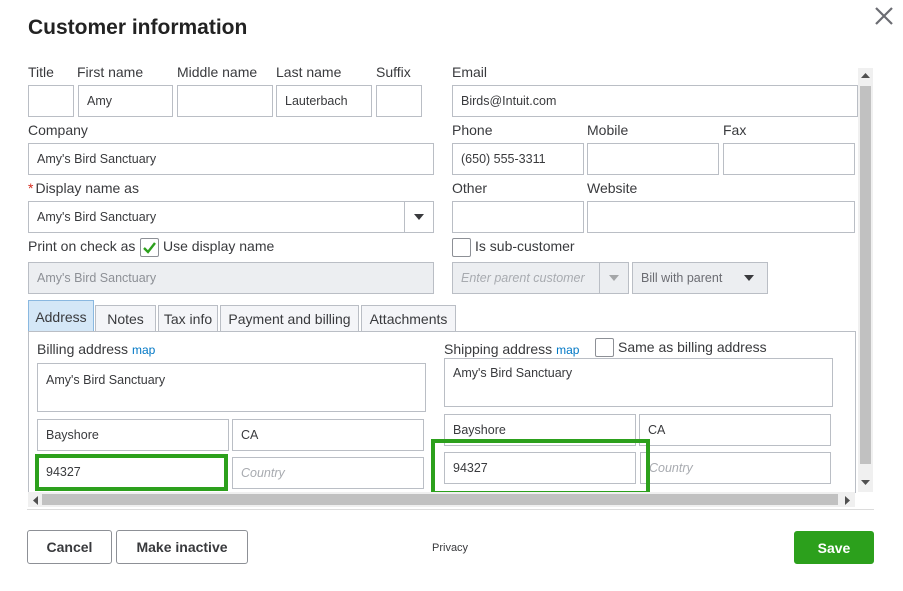 This screenshot has height=591, width=903. What do you see at coordinates (518, 159) in the screenshot?
I see `phone-input: (650) 555-3311` at bounding box center [518, 159].